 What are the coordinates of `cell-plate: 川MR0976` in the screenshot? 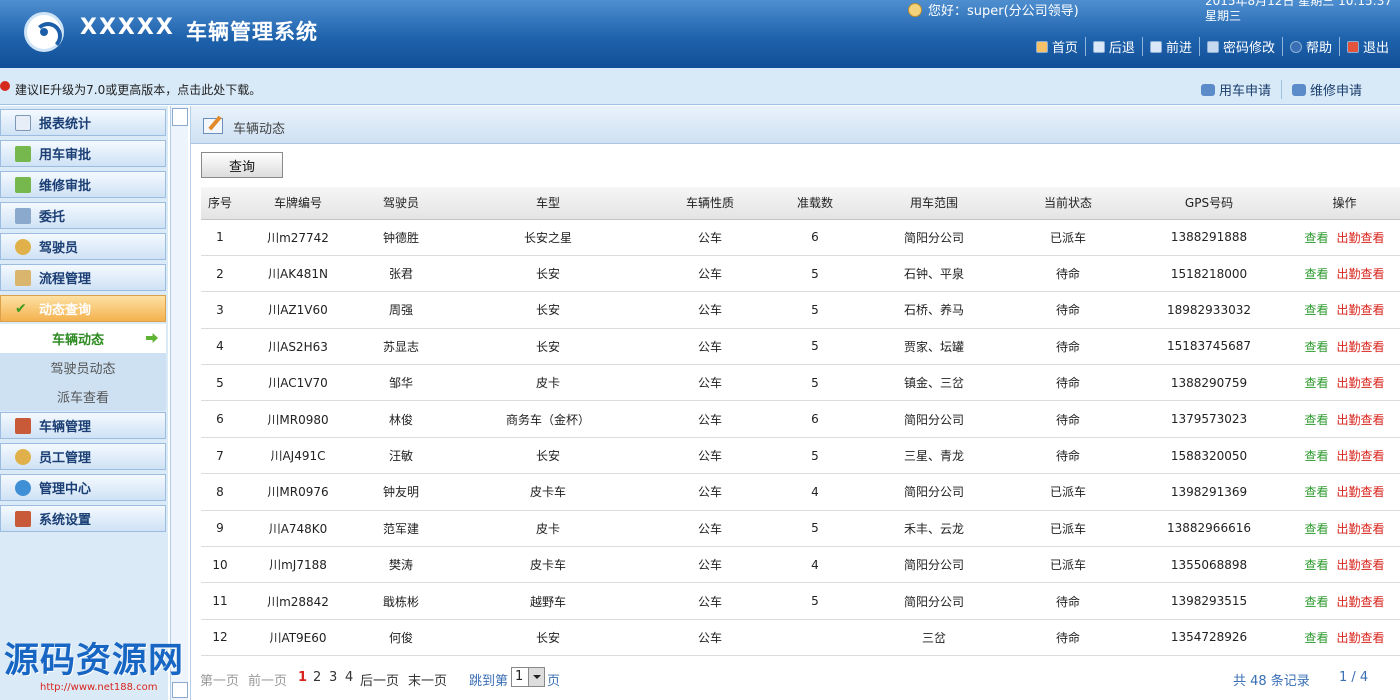 It's located at (298, 492).